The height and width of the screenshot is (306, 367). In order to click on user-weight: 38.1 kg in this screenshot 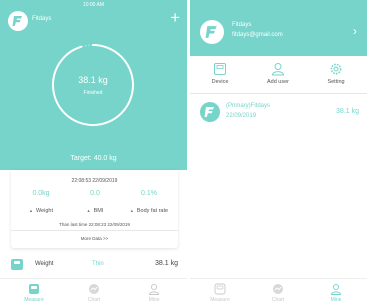, I will do `click(347, 111)`.